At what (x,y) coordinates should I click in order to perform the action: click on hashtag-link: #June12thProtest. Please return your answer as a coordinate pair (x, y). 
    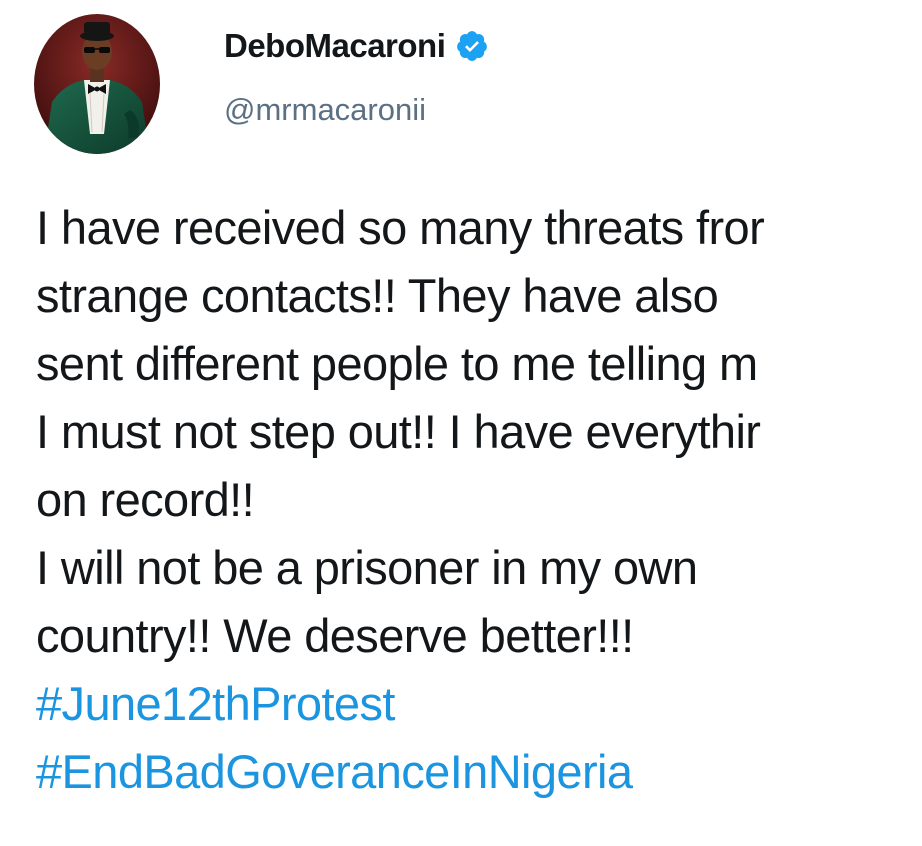
    Looking at the image, I should click on (479, 704).